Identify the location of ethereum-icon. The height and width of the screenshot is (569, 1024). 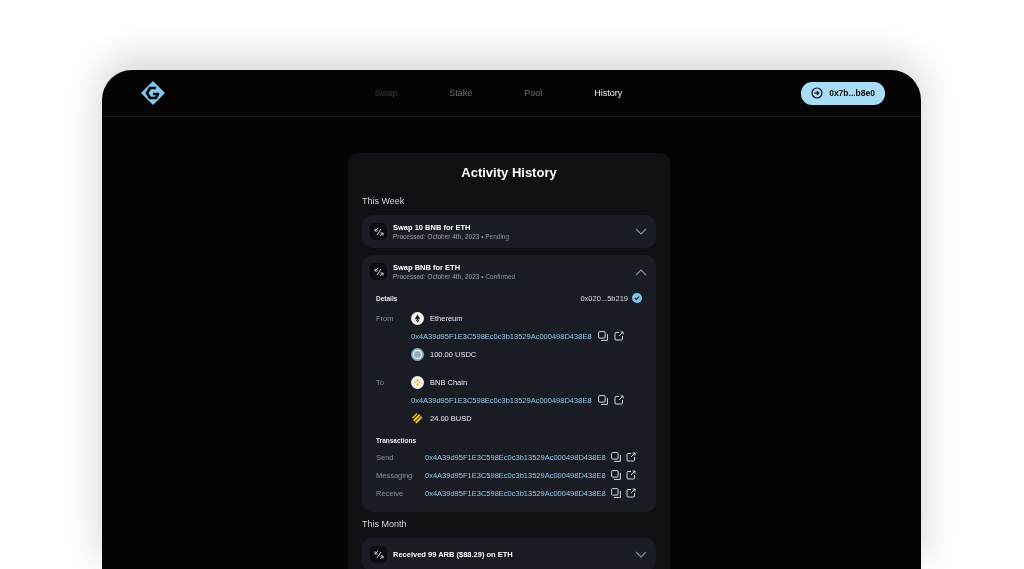
(417, 318).